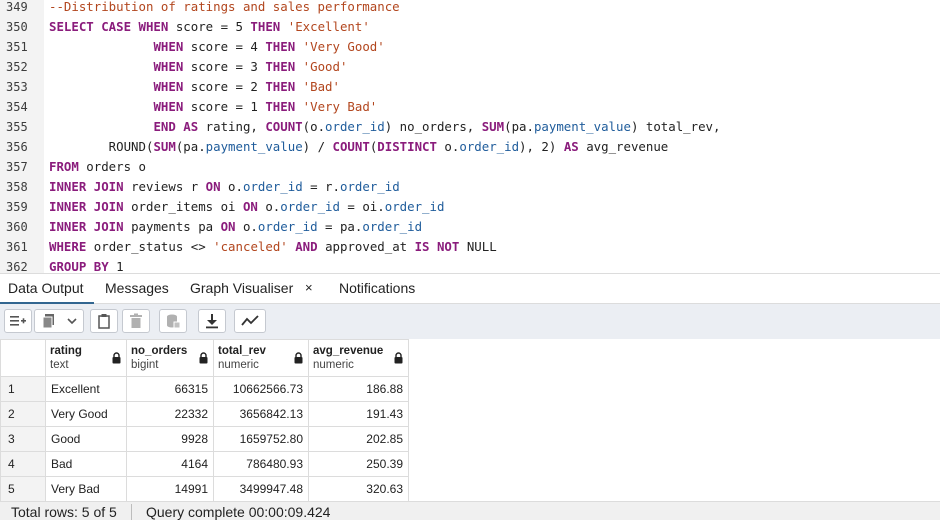 The image size is (940, 521). What do you see at coordinates (86, 358) in the screenshot?
I see `column-header-rating: rating text` at bounding box center [86, 358].